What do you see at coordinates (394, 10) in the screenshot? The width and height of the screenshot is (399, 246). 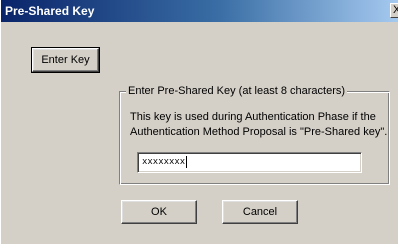 I see `close-button: X` at bounding box center [394, 10].